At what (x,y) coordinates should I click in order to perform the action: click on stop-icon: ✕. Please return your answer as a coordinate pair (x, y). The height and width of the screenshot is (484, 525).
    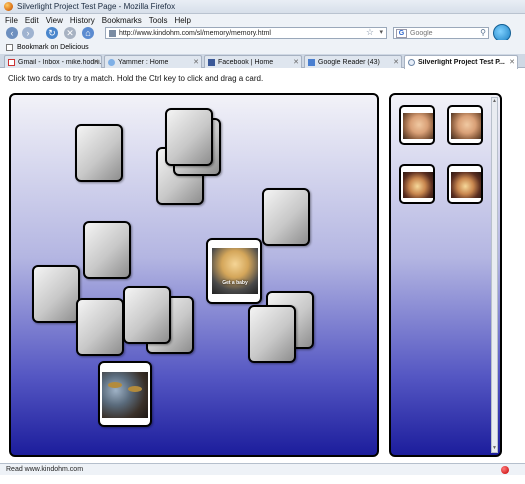
    Looking at the image, I should click on (70, 33).